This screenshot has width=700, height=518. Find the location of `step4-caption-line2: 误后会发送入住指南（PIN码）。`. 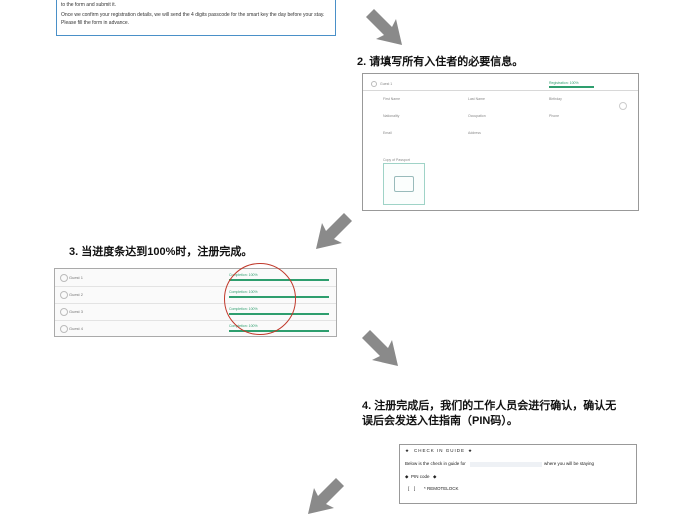

step4-caption-line2: 误后会发送入住指南（PIN码）。 is located at coordinates (440, 421).